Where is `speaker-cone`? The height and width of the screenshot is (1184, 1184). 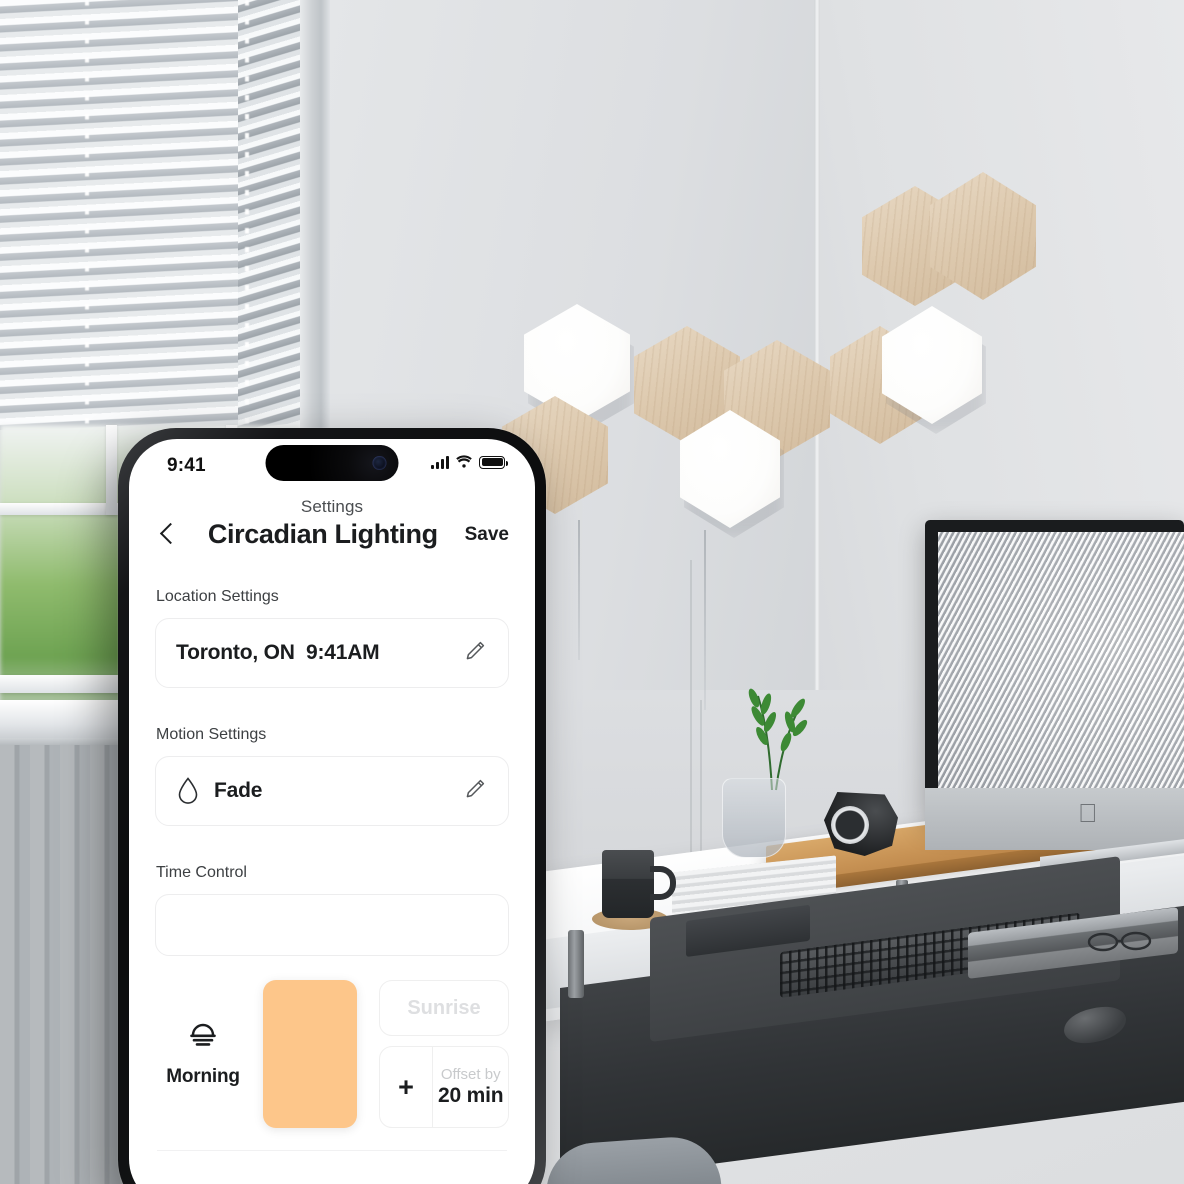 speaker-cone is located at coordinates (850, 825).